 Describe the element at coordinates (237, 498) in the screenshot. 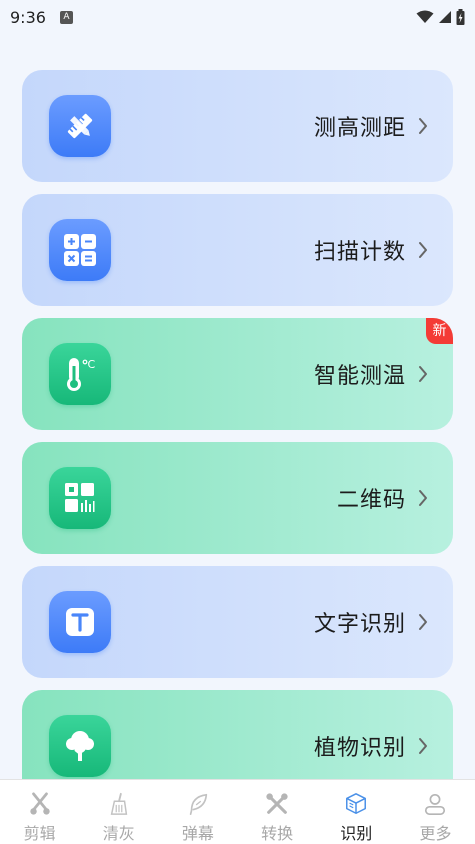

I see `card-qr-code: 二维码` at that location.